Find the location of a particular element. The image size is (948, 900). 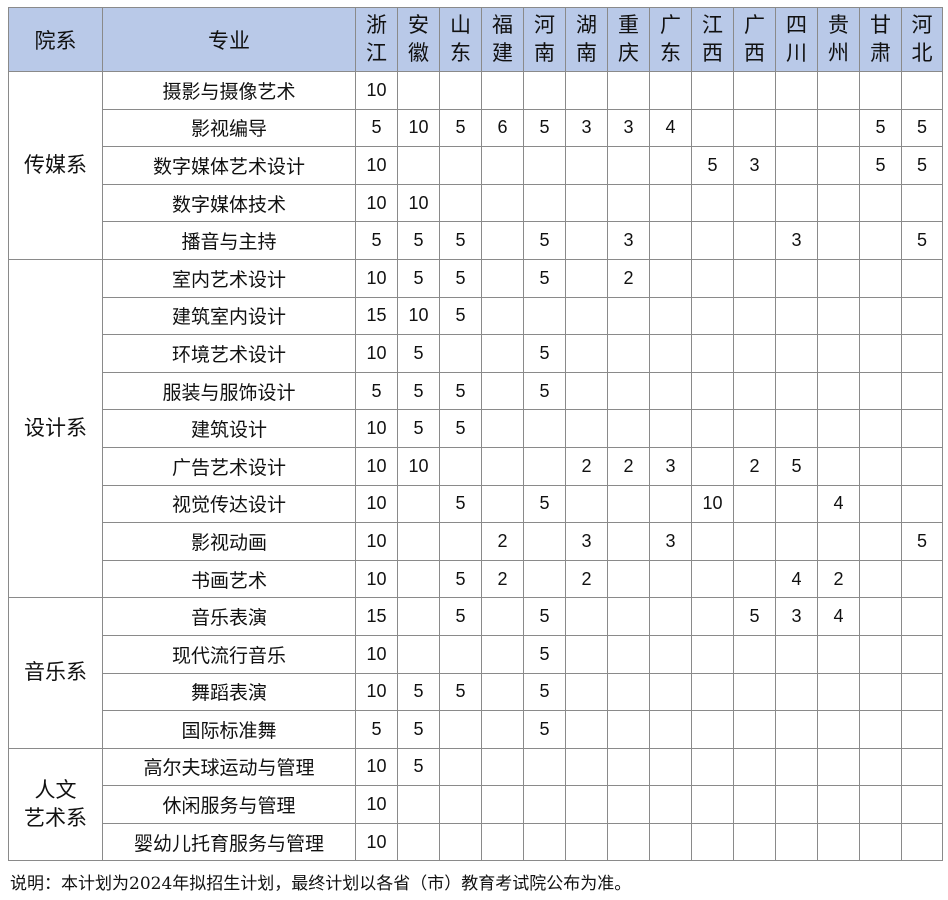

major-cell: 国际标准舞 is located at coordinates (229, 729).